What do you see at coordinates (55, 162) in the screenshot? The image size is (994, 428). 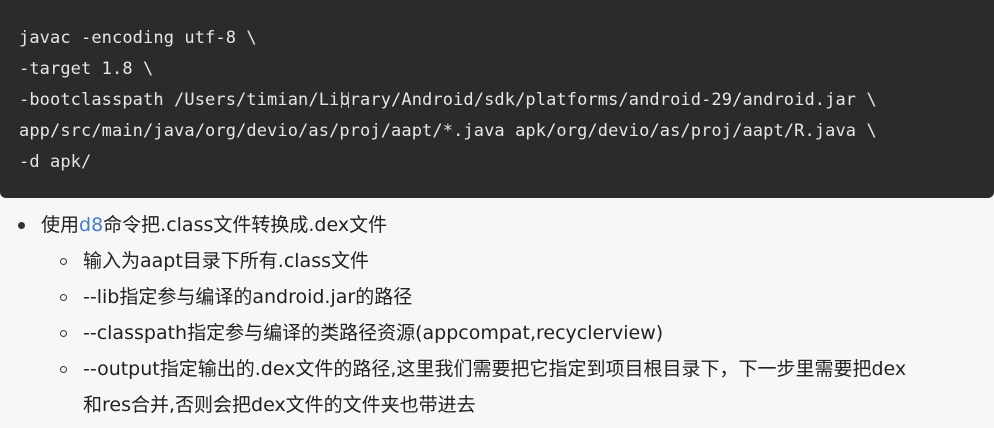 I see `code-line: -d apk/` at bounding box center [55, 162].